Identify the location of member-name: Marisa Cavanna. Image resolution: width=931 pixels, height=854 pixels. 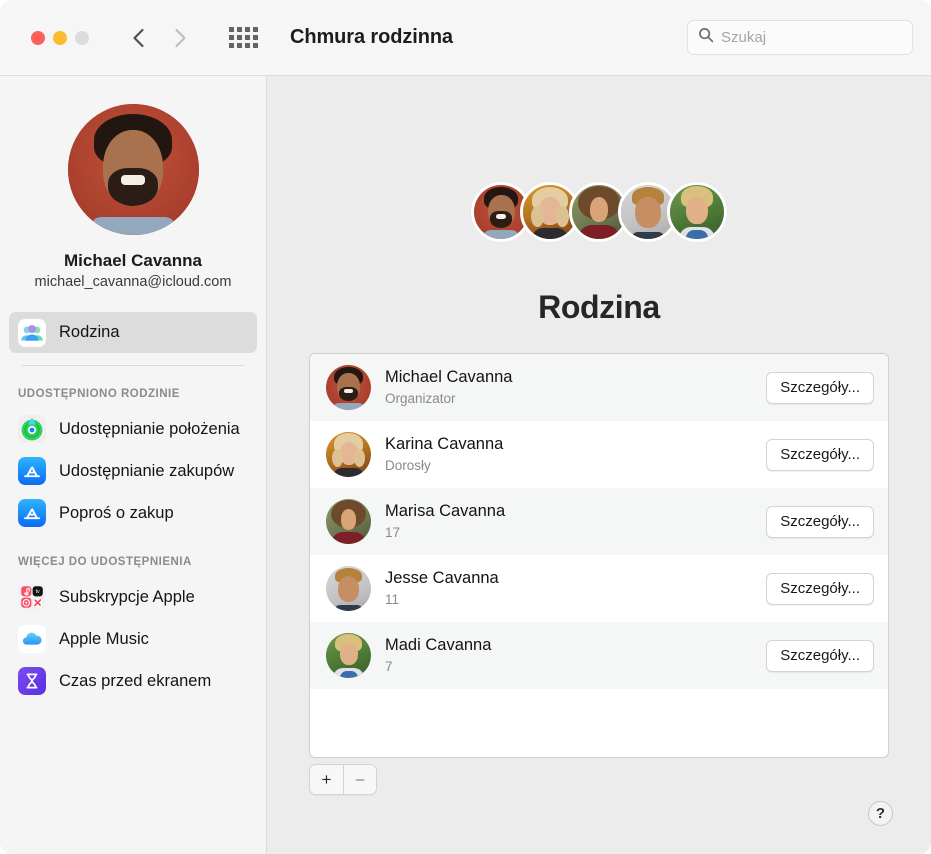
(445, 511).